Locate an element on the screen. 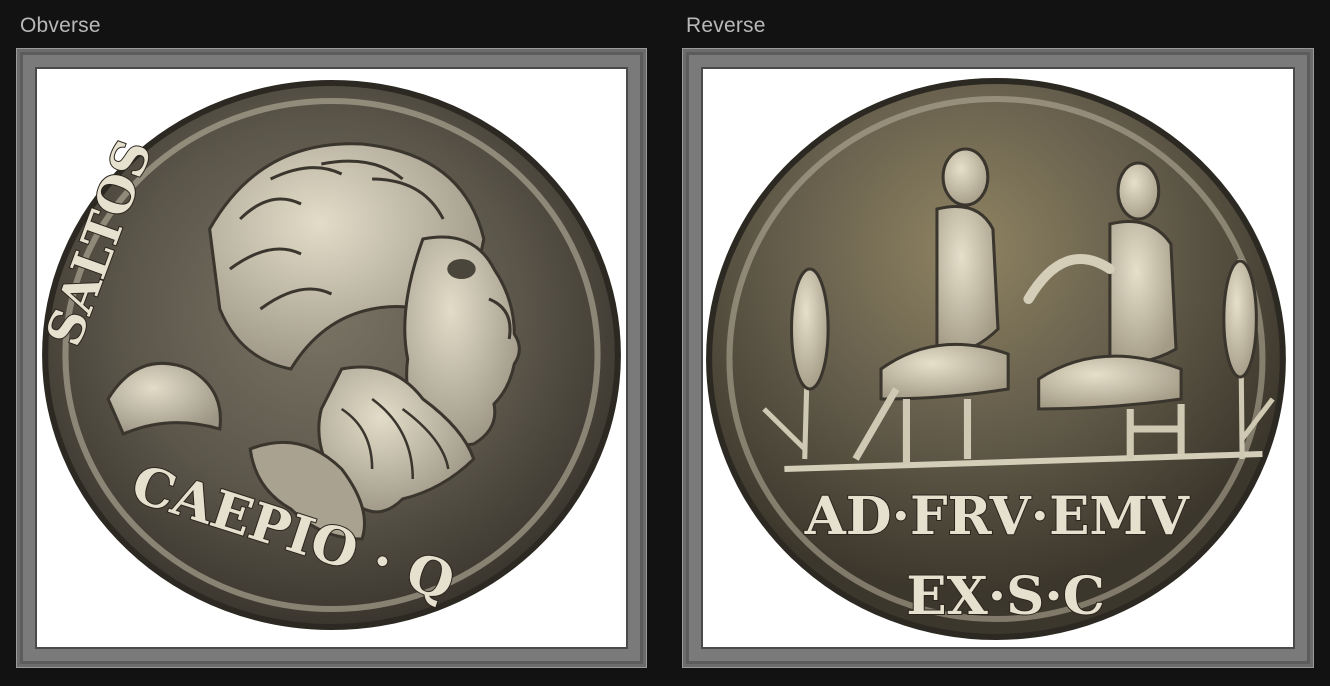 The height and width of the screenshot is (686, 1330). reverse-label: Reverse is located at coordinates (726, 25).